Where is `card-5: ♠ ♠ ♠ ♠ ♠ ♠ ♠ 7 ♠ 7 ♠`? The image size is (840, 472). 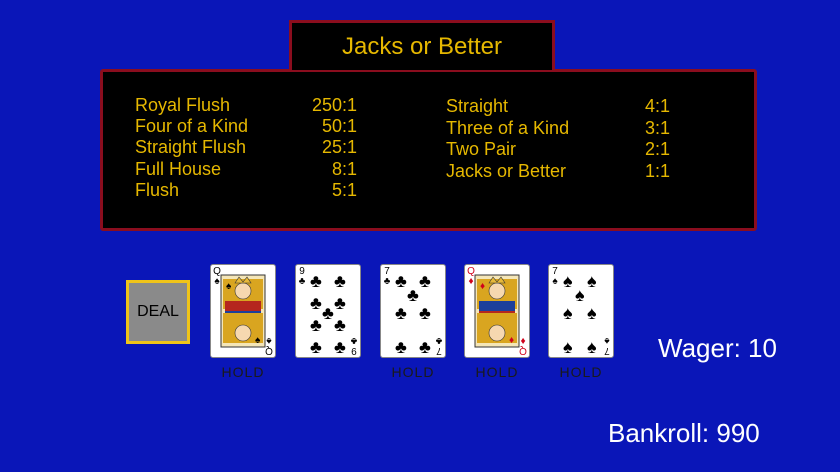
card-5: ♠ ♠ ♠ ♠ ♠ ♠ ♠ 7 ♠ 7 ♠ is located at coordinates (581, 311).